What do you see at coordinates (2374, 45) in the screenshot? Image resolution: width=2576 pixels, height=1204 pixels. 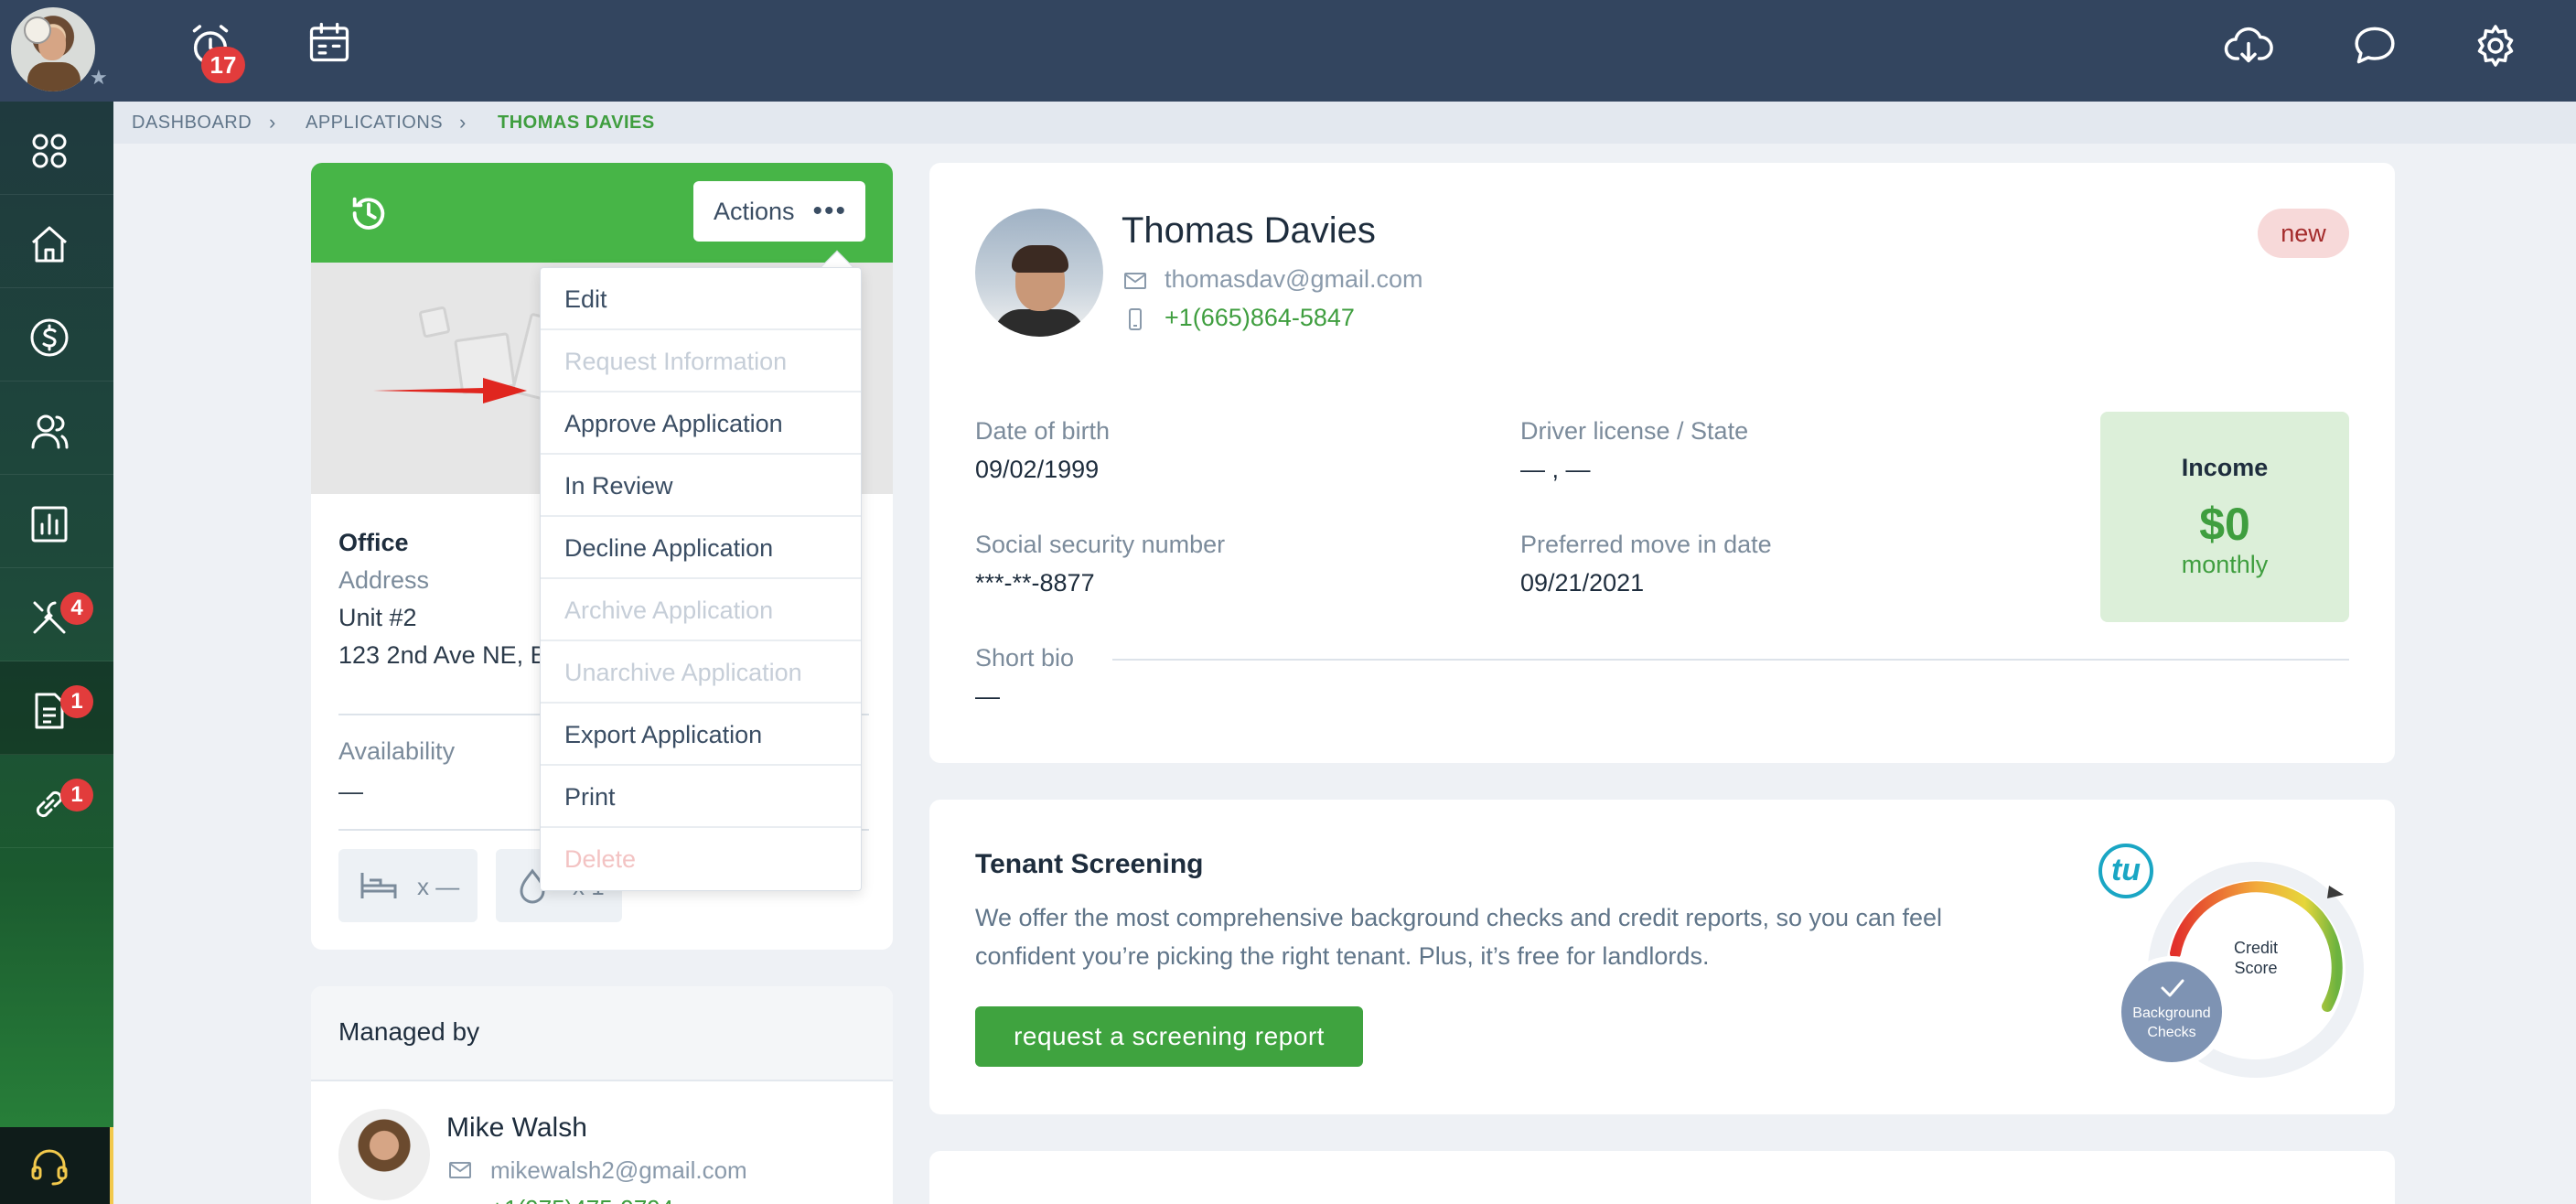 I see `chat-icon` at bounding box center [2374, 45].